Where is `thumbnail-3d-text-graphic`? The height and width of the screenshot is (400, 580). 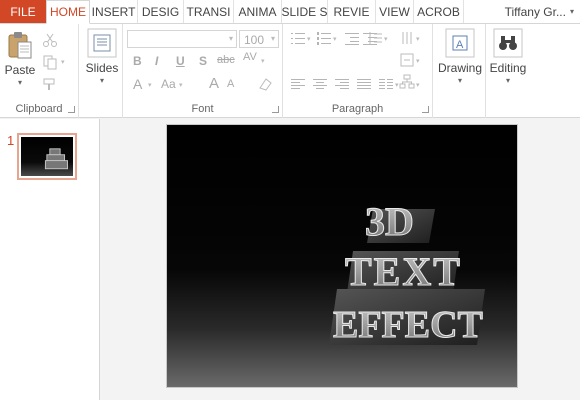 thumbnail-3d-text-graphic is located at coordinates (56, 159).